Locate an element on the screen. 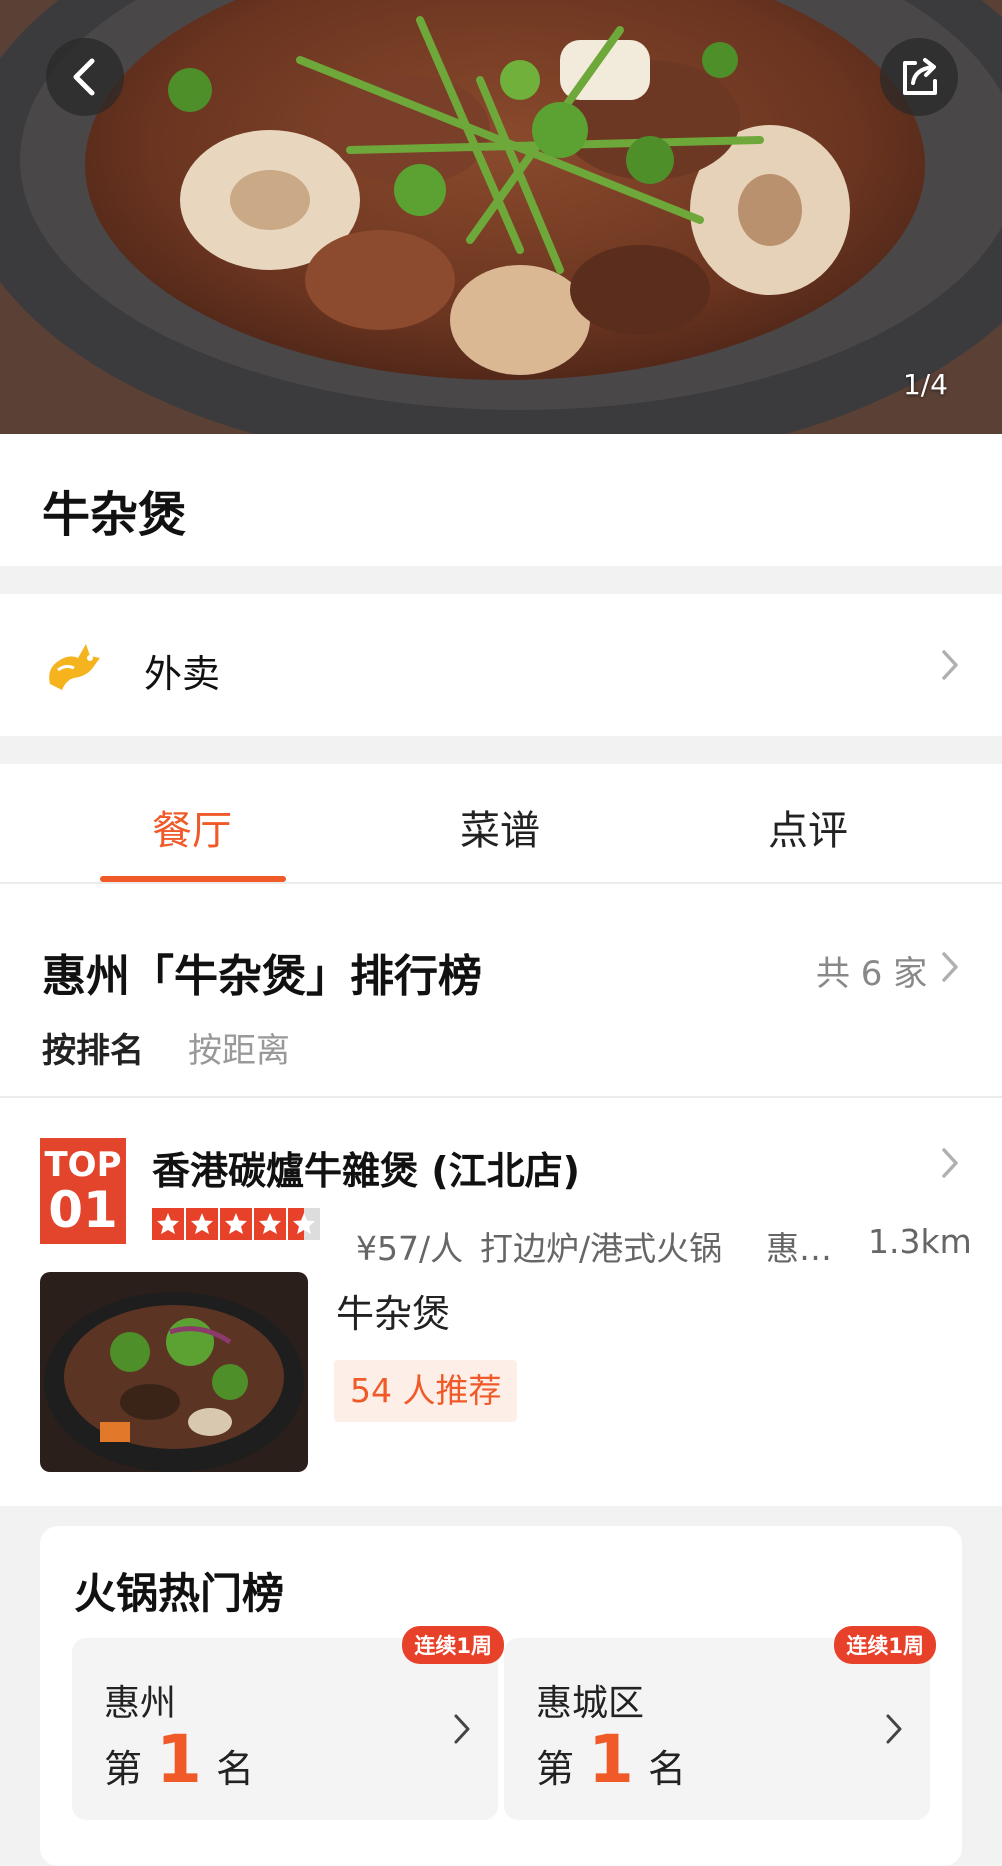 Image resolution: width=1002 pixels, height=1866 pixels. rating-stars is located at coordinates (238, 1226).